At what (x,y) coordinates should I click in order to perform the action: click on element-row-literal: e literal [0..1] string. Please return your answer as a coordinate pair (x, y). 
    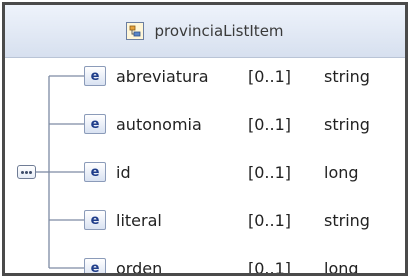
    Looking at the image, I should click on (227, 220).